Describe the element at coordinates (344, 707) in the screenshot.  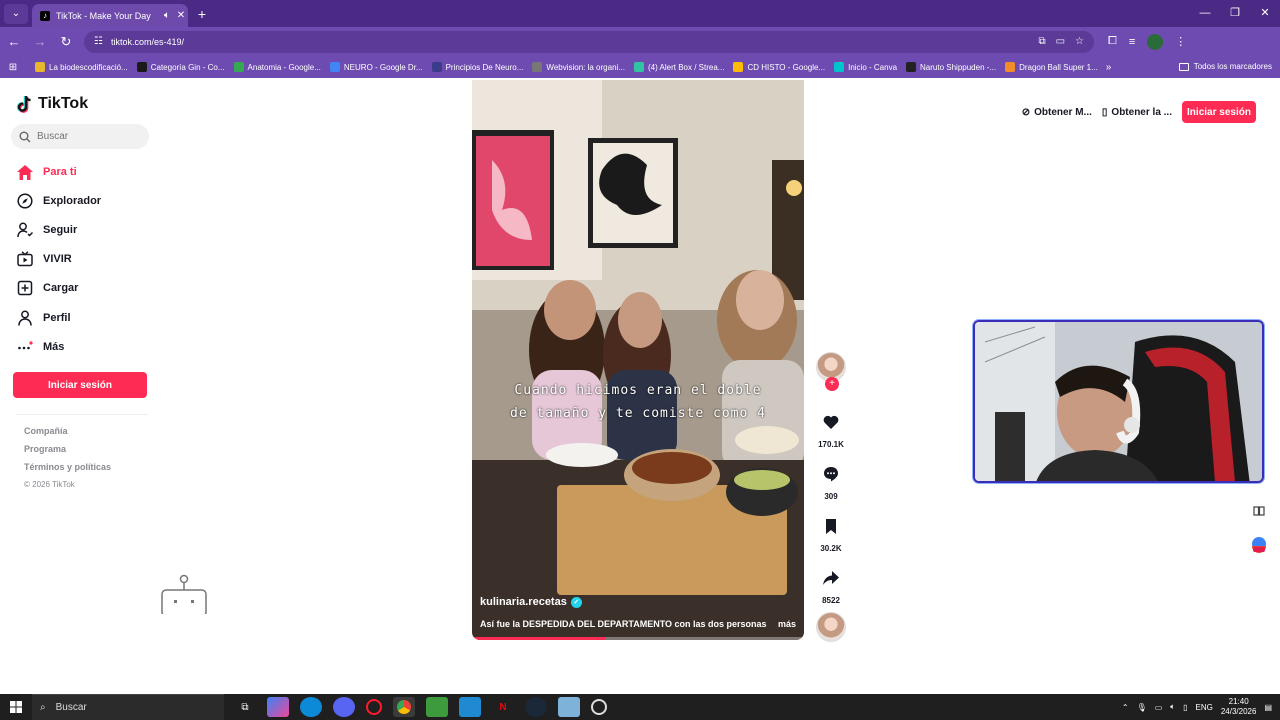
I see `discord-icon` at that location.